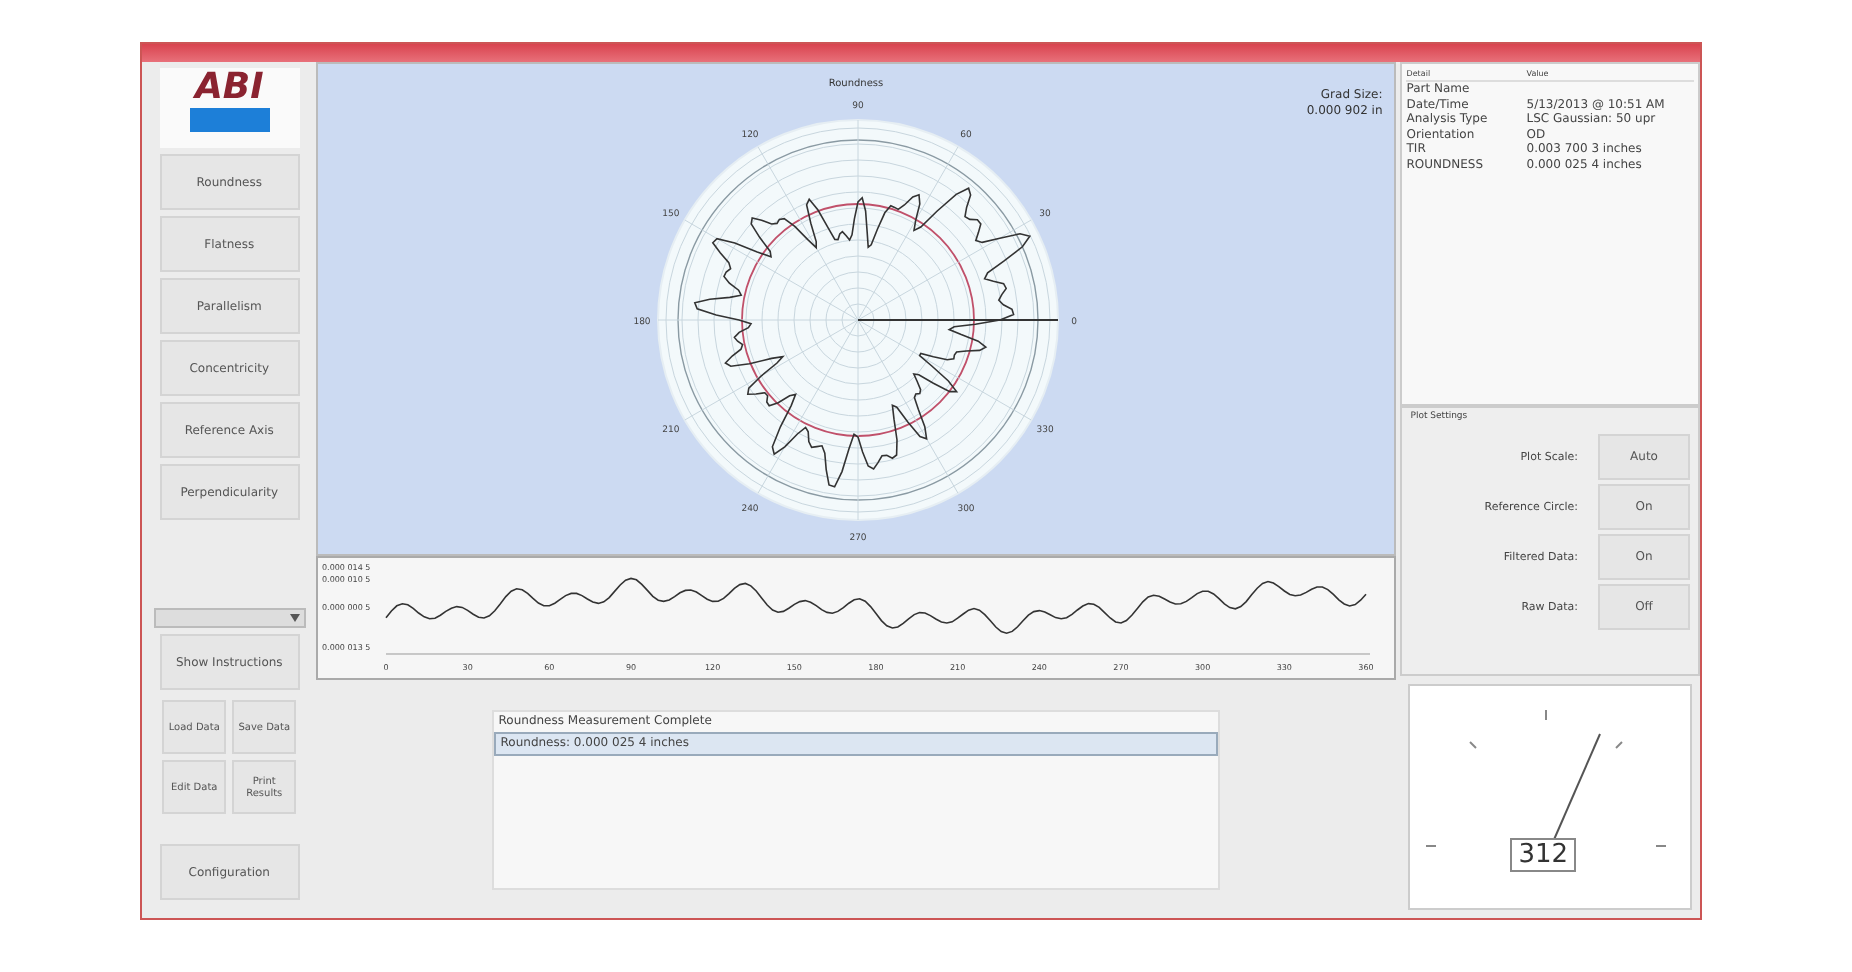  I want to click on caret-icon, so click(294, 618).